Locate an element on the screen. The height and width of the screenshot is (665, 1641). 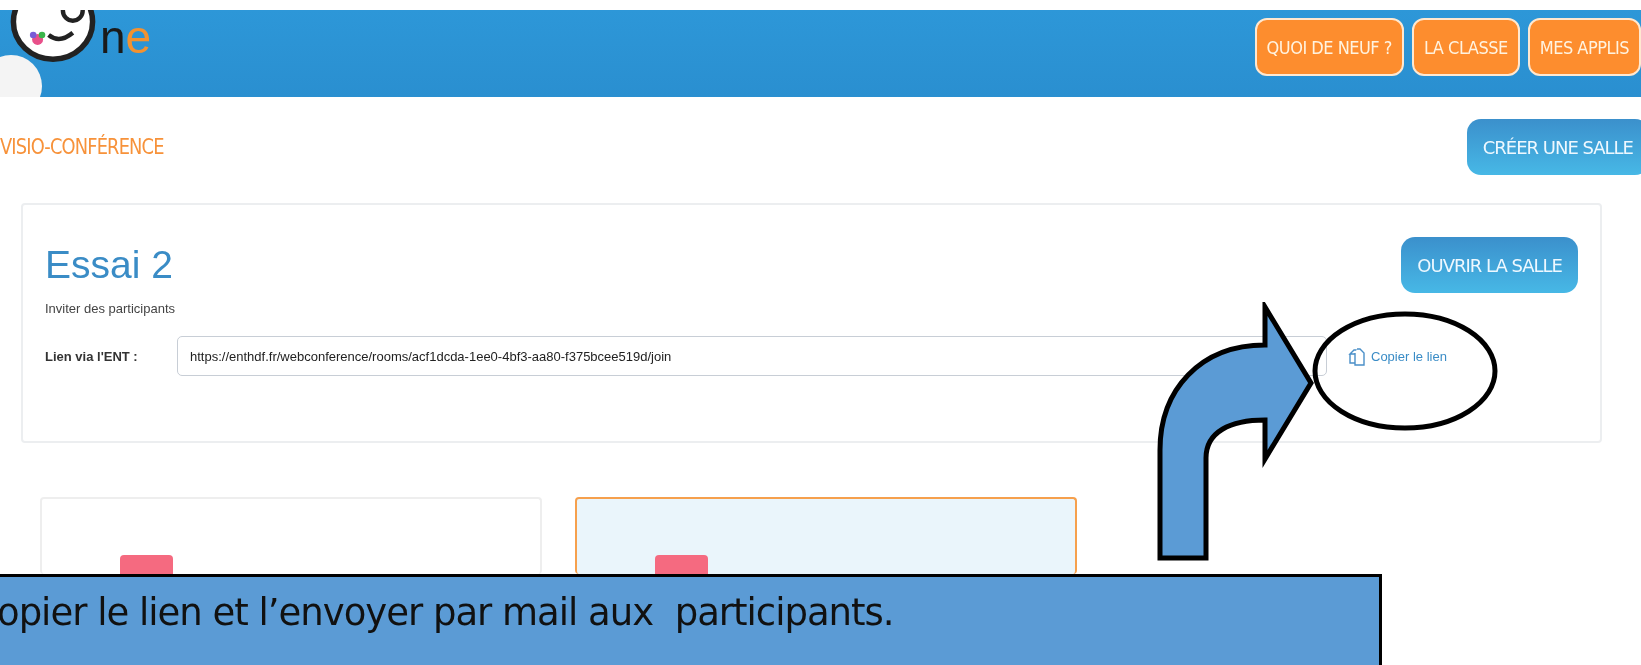
nav-button: MES APPLIS is located at coordinates (1584, 47).